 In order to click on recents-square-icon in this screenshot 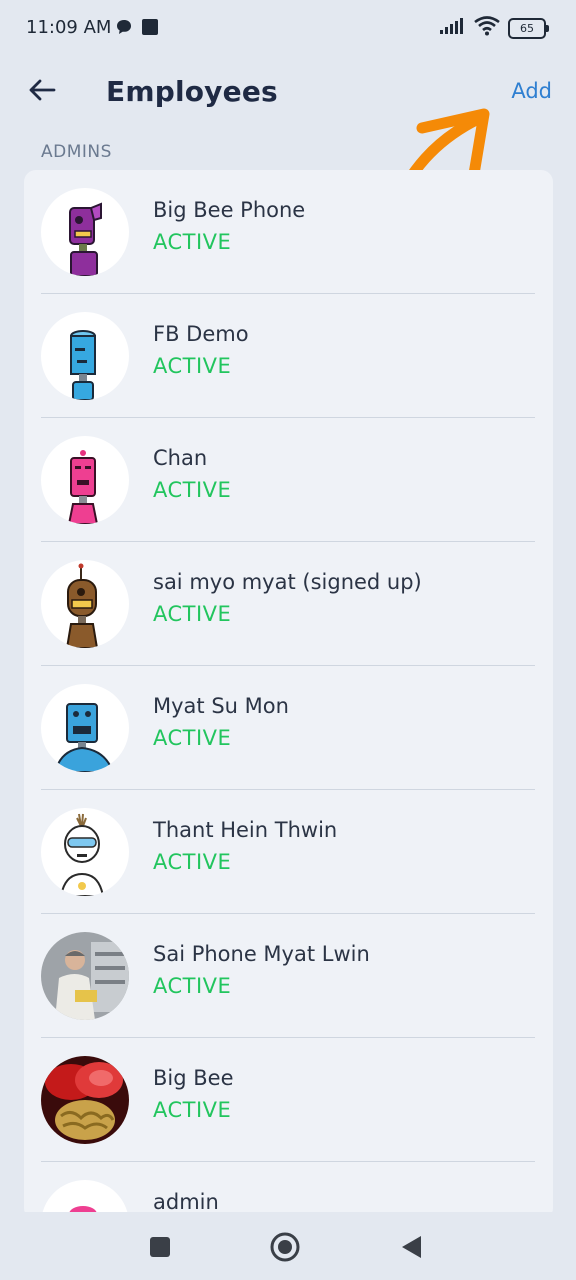, I will do `click(160, 1247)`.